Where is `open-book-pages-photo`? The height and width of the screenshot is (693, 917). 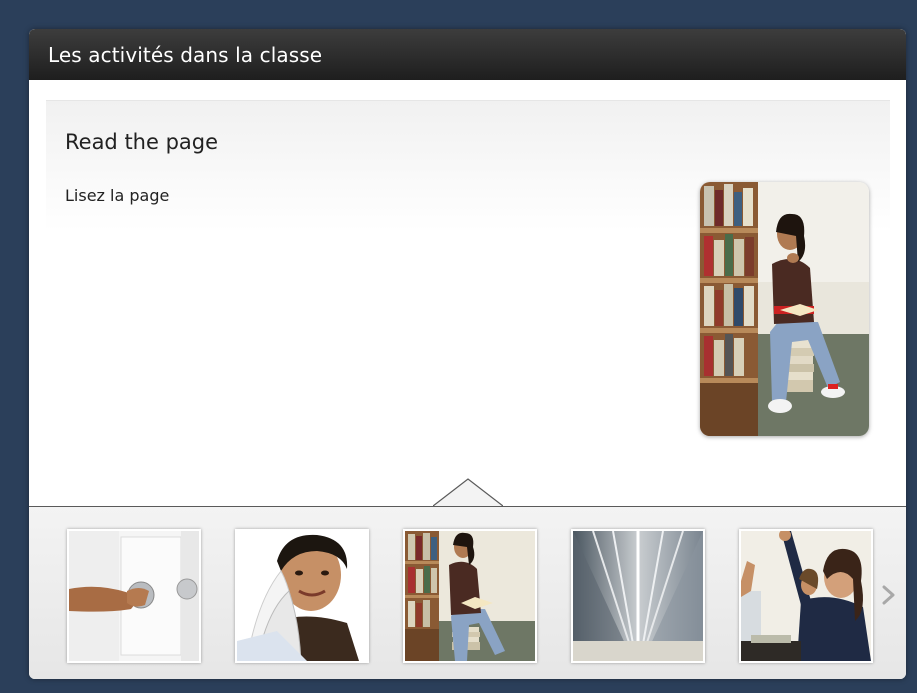 open-book-pages-photo is located at coordinates (638, 596).